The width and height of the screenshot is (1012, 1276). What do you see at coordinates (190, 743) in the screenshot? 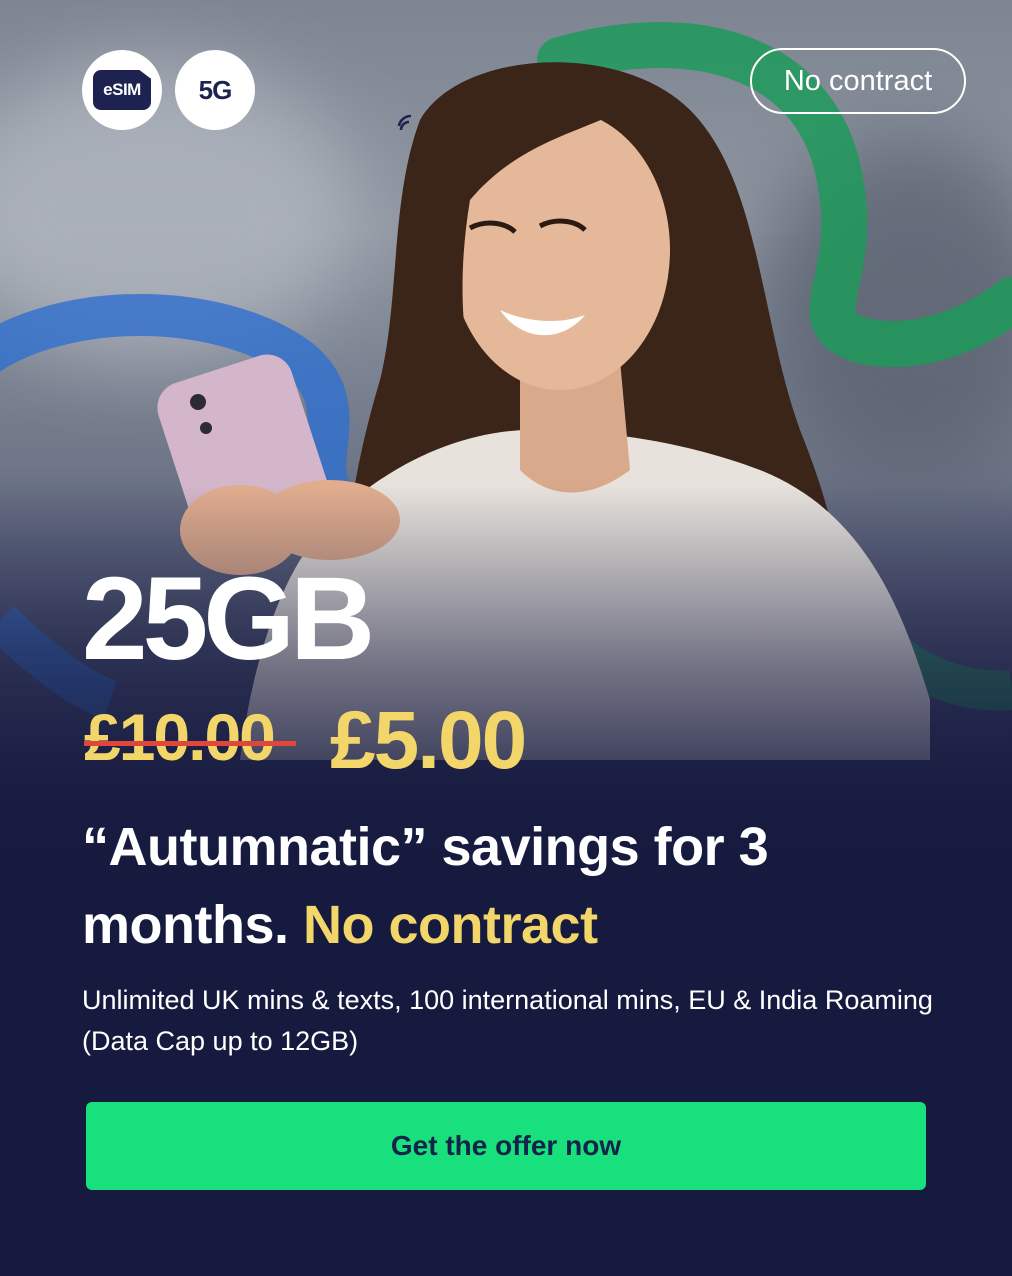
I see `price-strikethrough` at bounding box center [190, 743].